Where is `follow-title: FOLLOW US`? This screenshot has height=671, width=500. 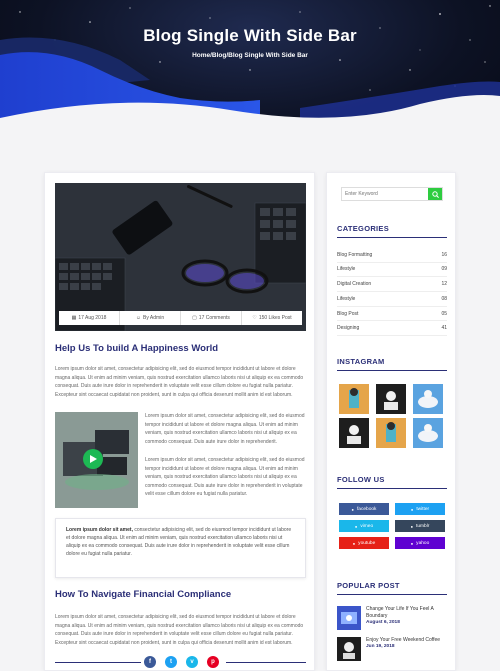
follow-title: FOLLOW US is located at coordinates (361, 479).